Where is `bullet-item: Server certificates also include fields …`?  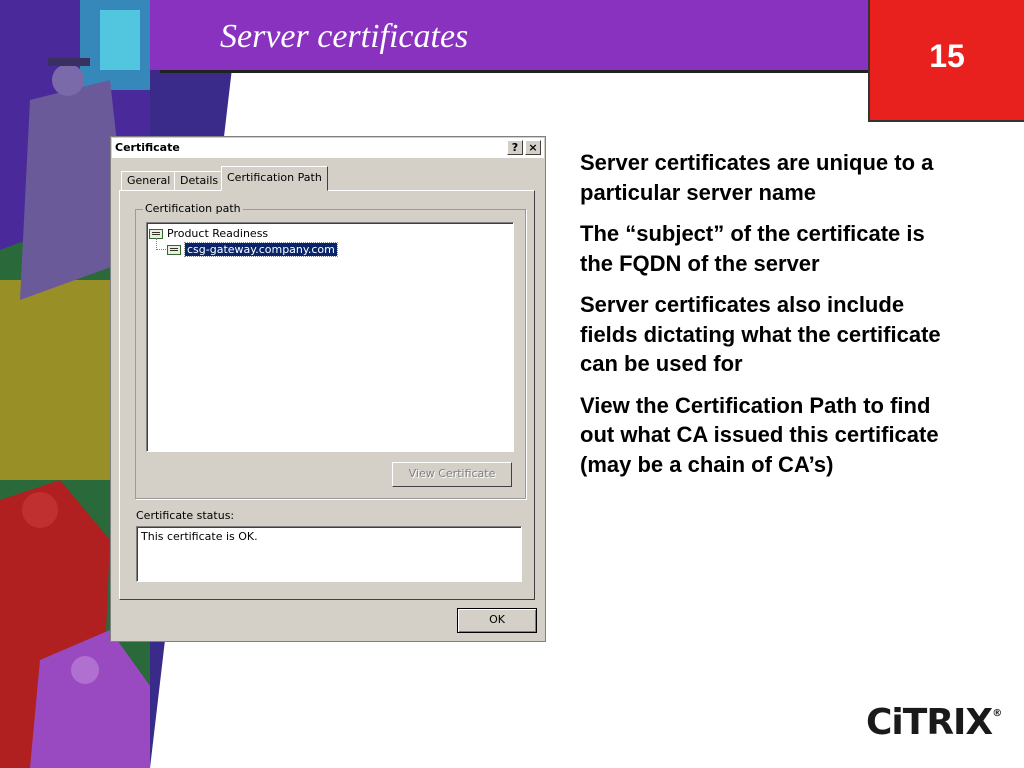 bullet-item: Server certificates also include fields … is located at coordinates (760, 334).